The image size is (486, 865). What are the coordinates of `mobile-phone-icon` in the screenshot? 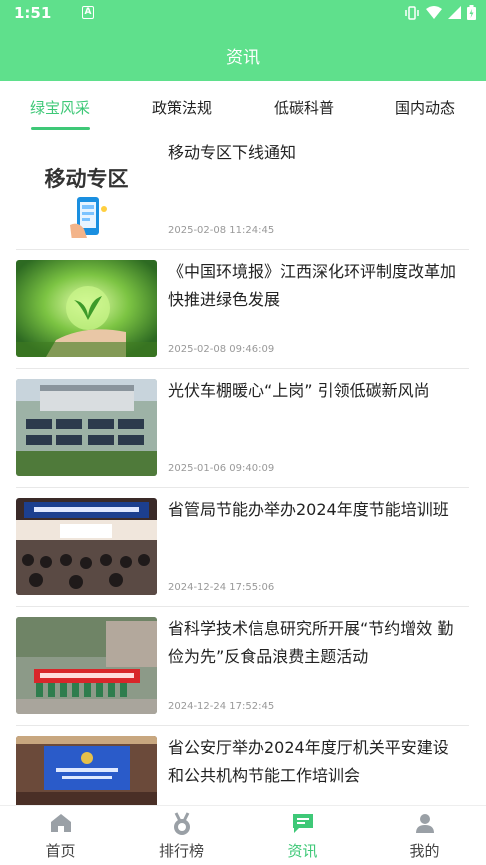 It's located at (88, 217).